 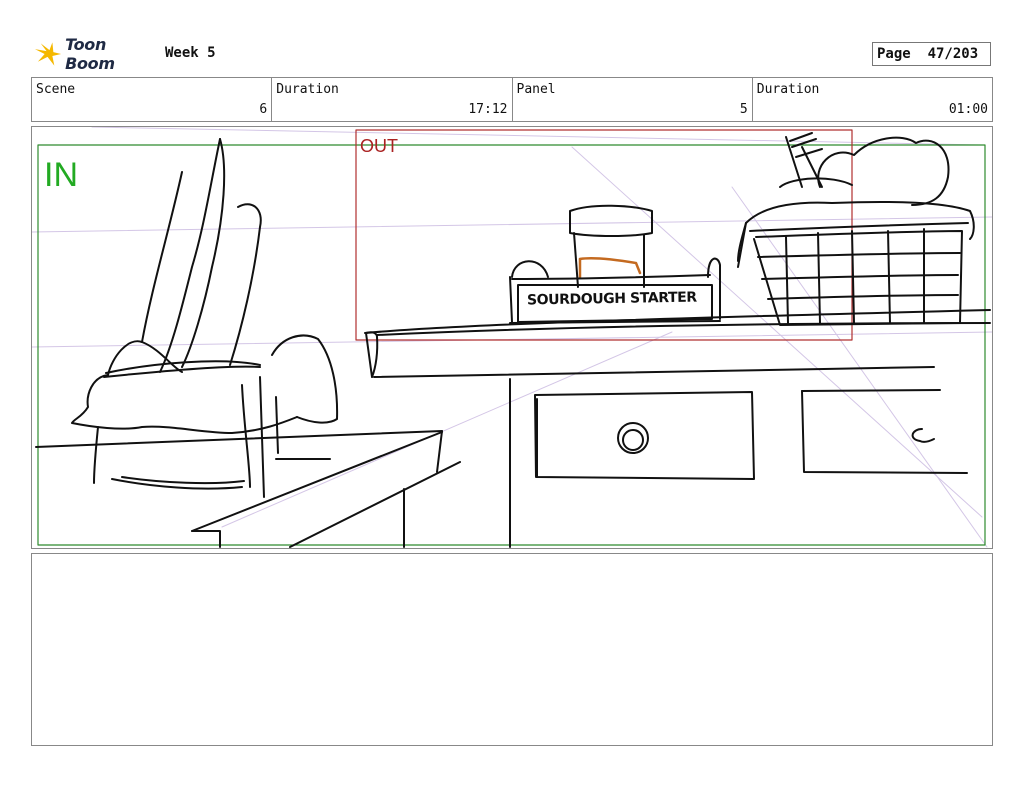 I want to click on scene-duration-cell: Duration 17:12, so click(x=392, y=99).